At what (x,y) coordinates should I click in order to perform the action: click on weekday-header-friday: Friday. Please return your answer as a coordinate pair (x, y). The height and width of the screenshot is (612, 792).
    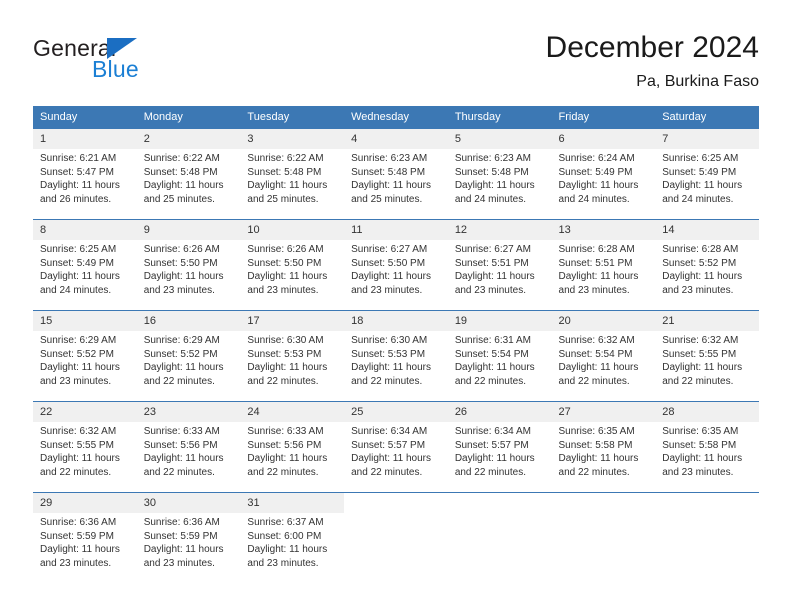
    Looking at the image, I should click on (603, 117).